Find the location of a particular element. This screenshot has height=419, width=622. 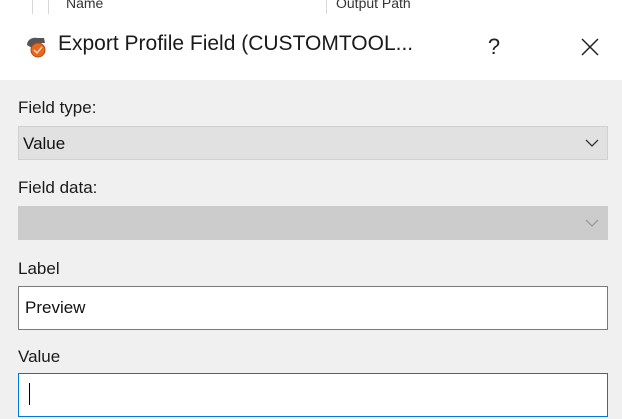

text-caret is located at coordinates (29, 394).